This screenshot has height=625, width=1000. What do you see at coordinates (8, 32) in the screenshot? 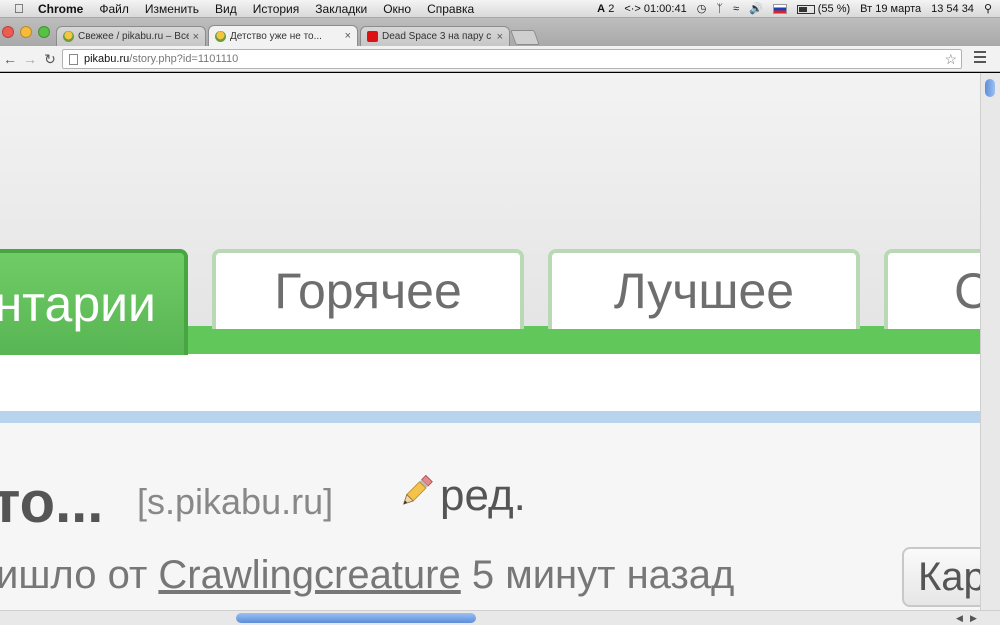
I see `close-window-button` at bounding box center [8, 32].